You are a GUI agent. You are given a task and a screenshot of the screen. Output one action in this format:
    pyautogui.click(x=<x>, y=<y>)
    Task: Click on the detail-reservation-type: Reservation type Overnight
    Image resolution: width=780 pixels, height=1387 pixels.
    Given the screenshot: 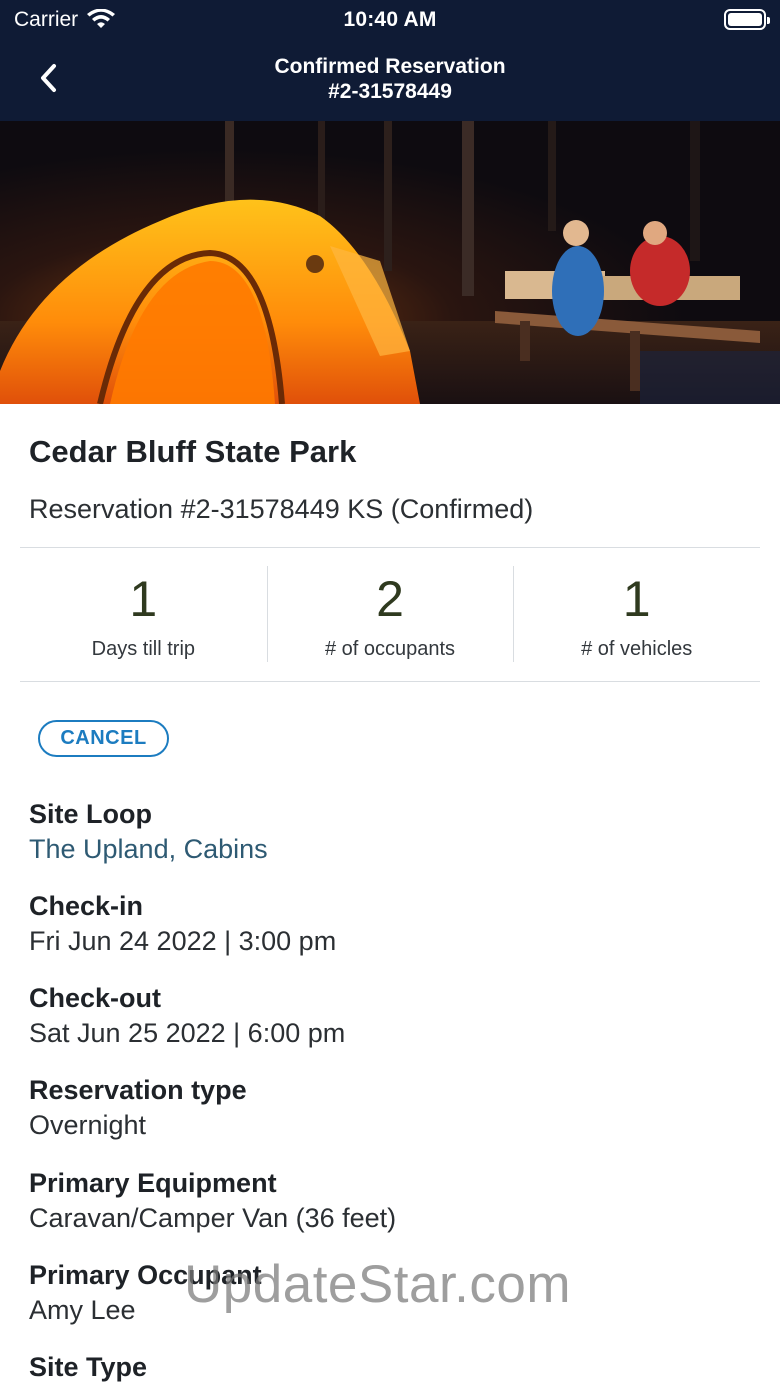 What is the action you would take?
    pyautogui.click(x=389, y=1108)
    